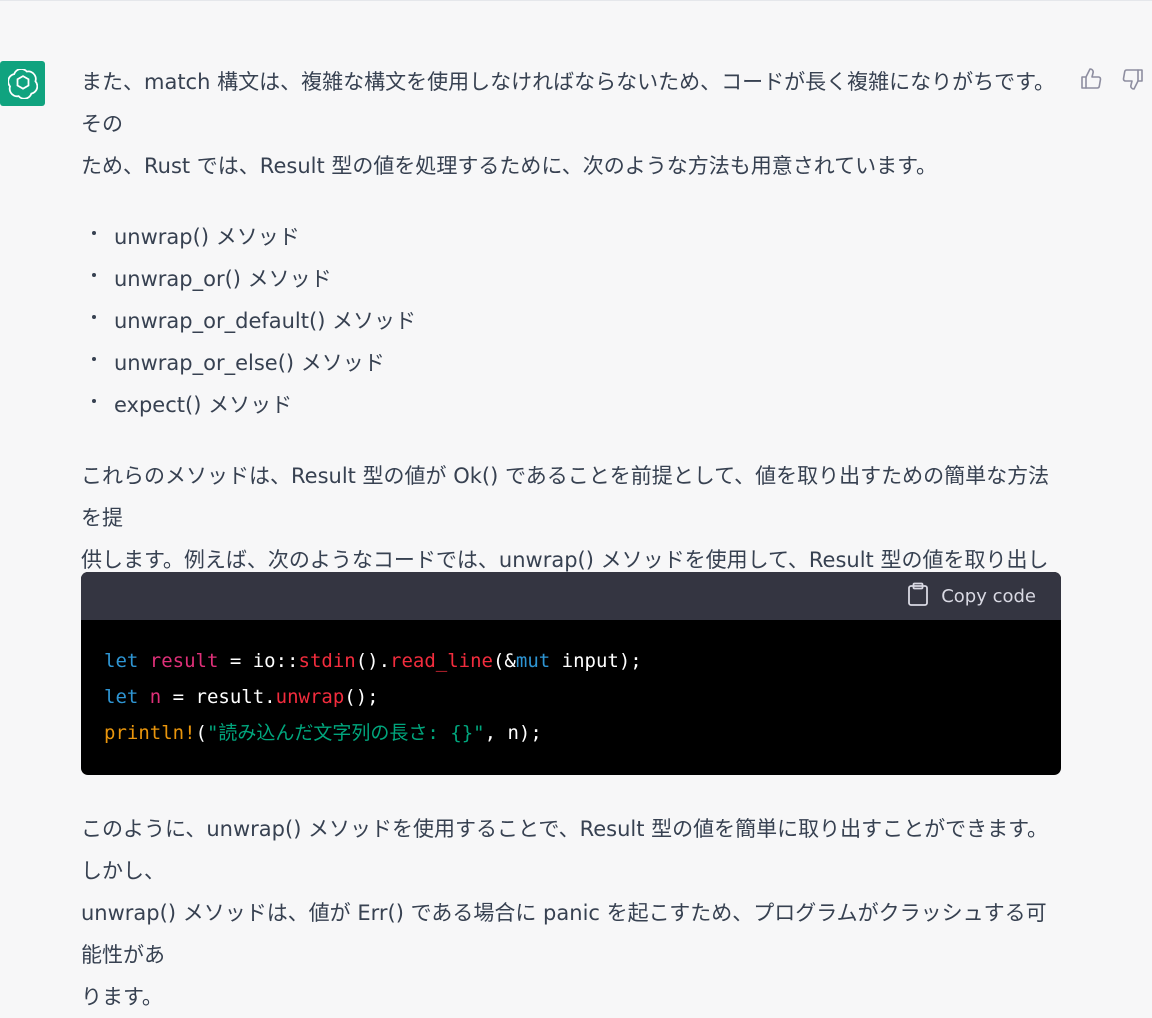 The image size is (1152, 1018). Describe the element at coordinates (533, 661) in the screenshot. I see `code-token: mut` at that location.